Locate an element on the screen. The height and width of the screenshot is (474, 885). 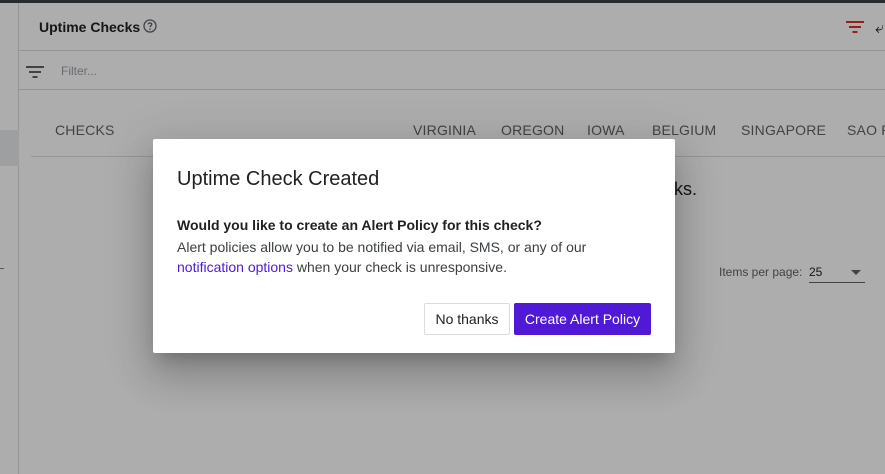
dialog-body-text-end: when your check is unresponsive. is located at coordinates (399, 267).